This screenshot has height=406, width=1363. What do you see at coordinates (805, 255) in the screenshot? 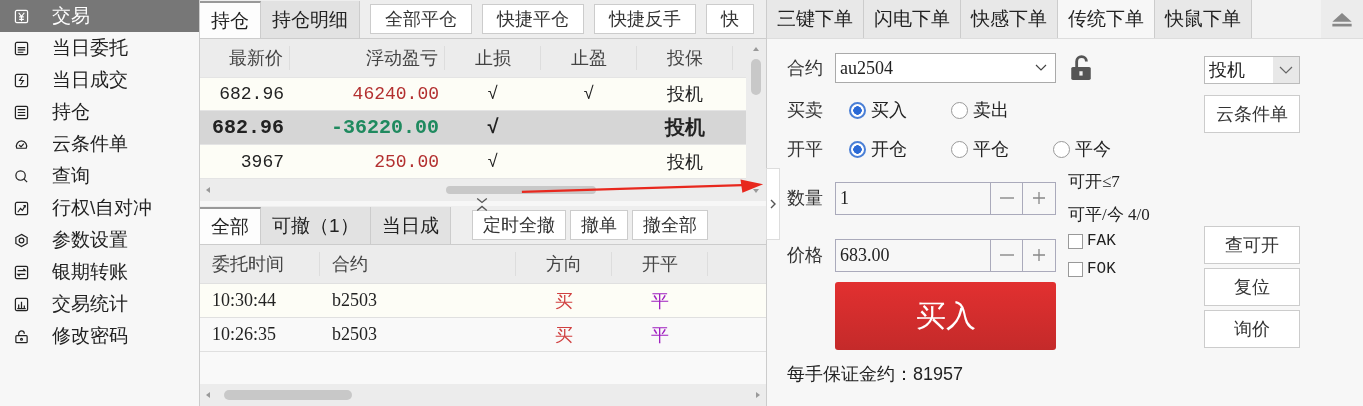
I see `field-label: 价格` at bounding box center [805, 255].